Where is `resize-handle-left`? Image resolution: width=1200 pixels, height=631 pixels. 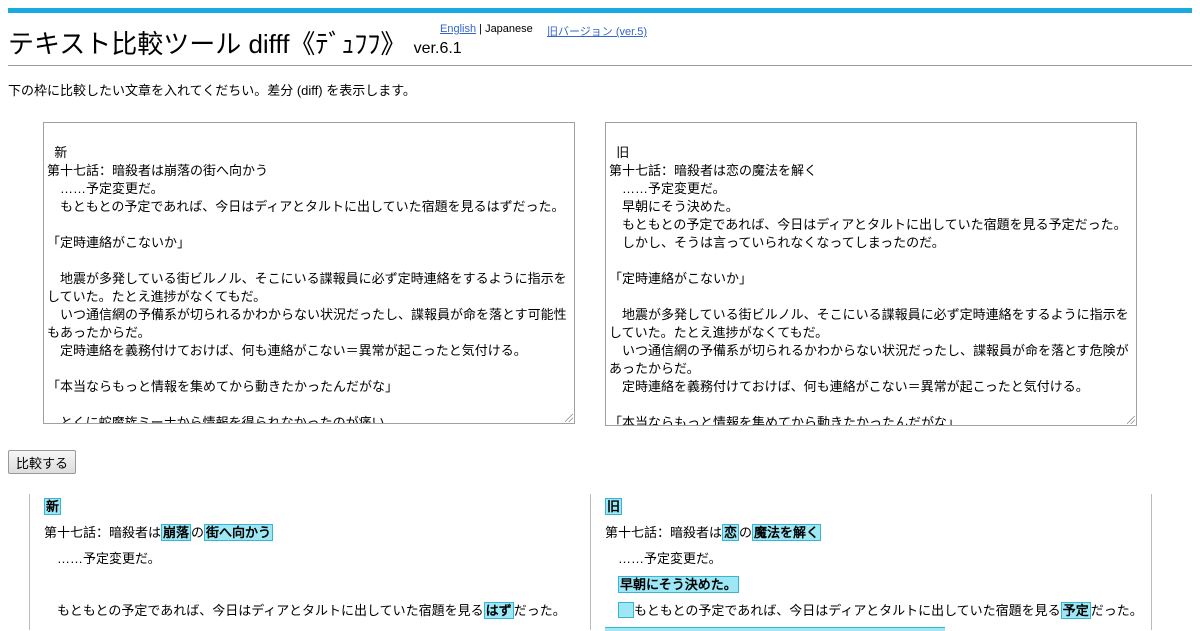
resize-handle-left is located at coordinates (569, 418).